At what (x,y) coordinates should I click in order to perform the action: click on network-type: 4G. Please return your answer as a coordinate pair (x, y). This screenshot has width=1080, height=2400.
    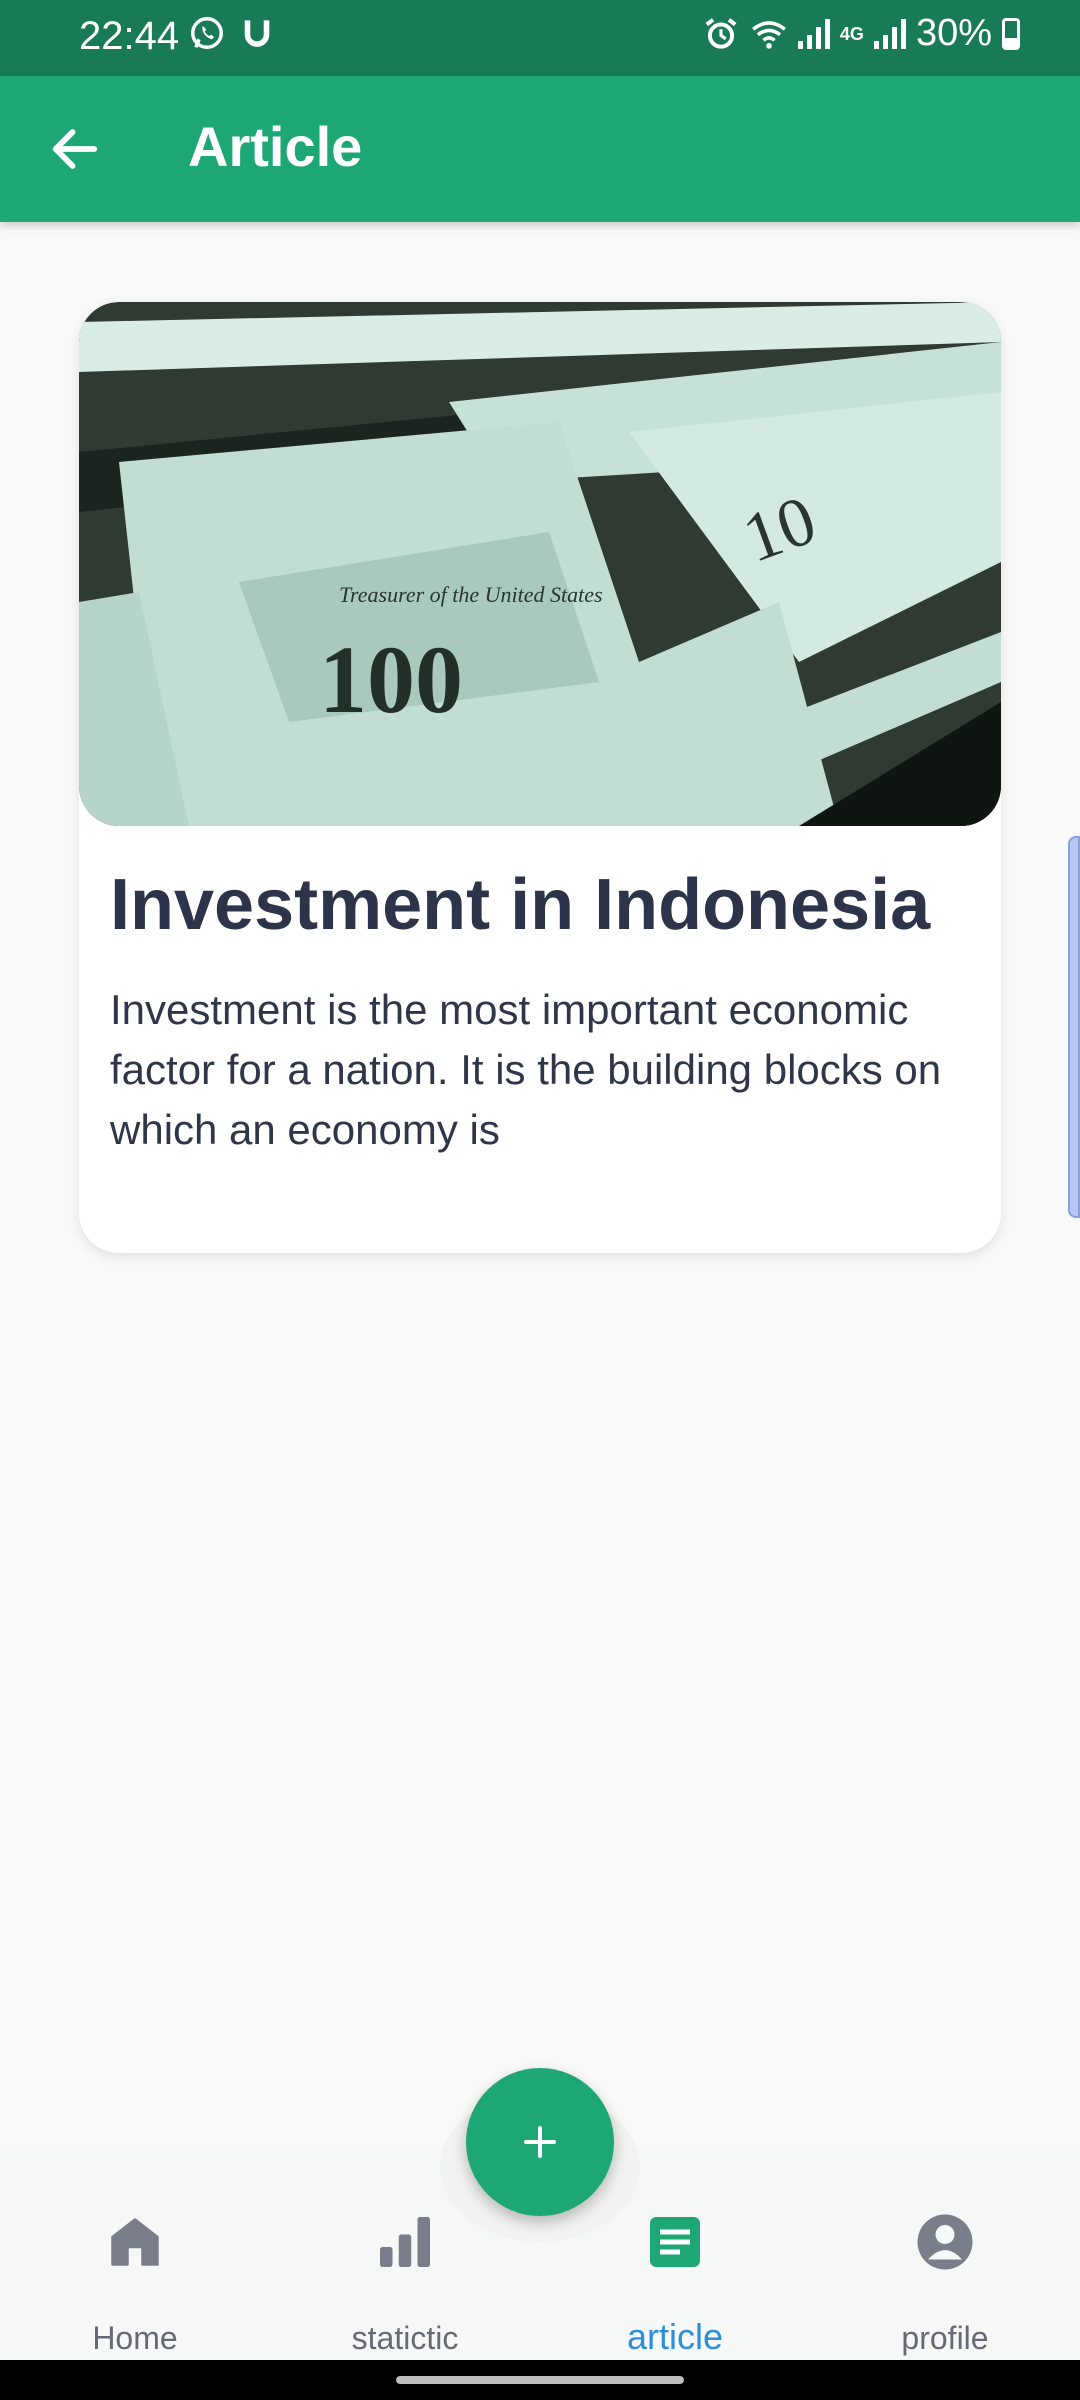
    Looking at the image, I should click on (851, 33).